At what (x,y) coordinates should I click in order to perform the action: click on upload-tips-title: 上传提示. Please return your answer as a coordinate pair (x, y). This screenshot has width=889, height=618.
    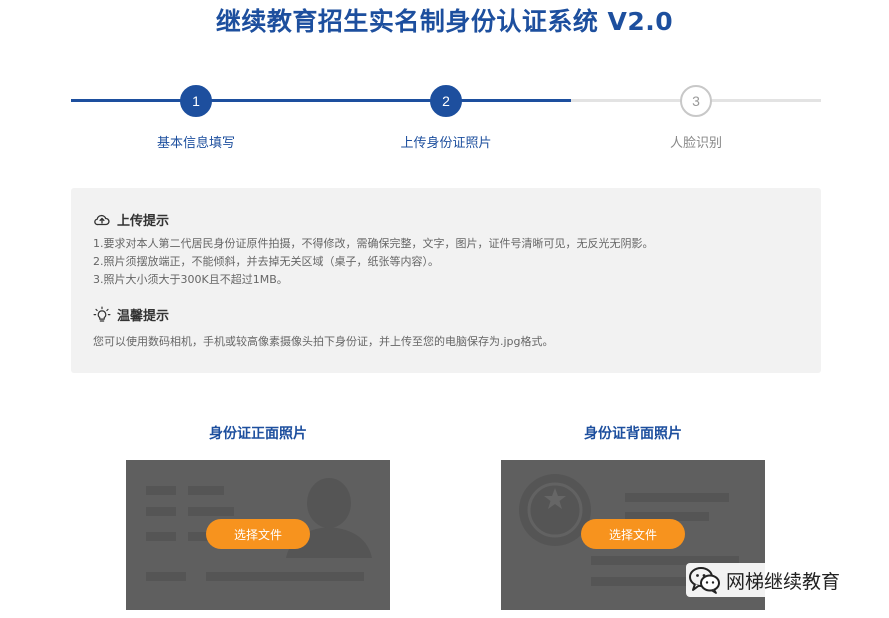
    Looking at the image, I should click on (143, 221).